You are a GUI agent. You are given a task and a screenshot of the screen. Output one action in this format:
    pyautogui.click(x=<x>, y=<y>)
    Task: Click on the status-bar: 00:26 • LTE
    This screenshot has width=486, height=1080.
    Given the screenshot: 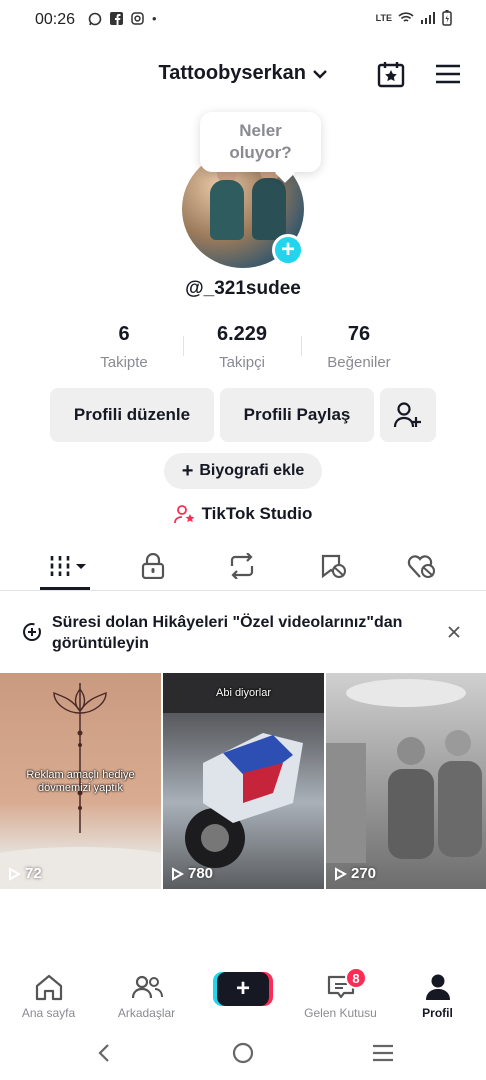 What is the action you would take?
    pyautogui.click(x=243, y=20)
    